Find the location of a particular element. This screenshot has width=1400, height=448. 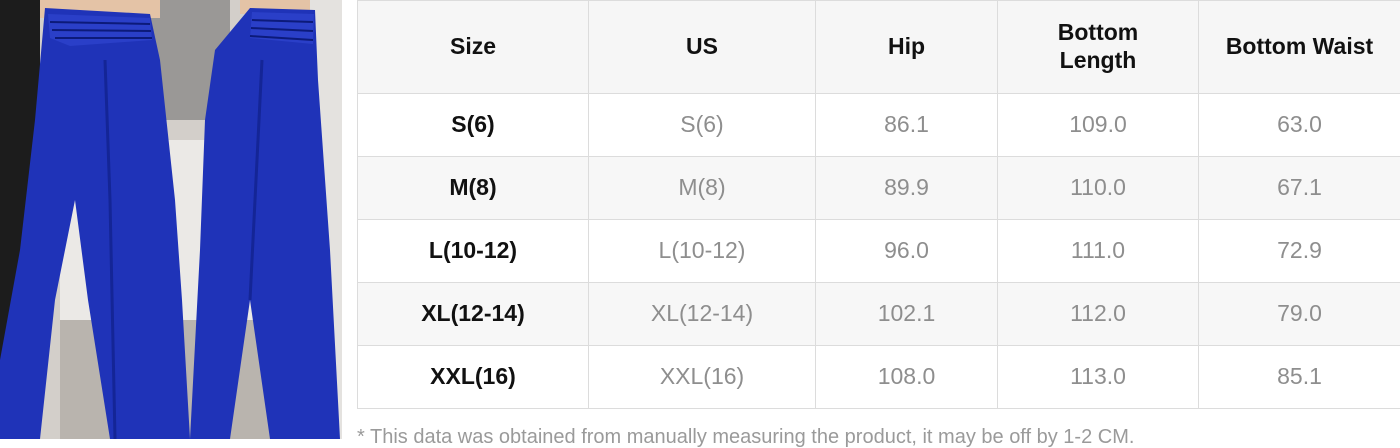

hip-cell: 108.0 is located at coordinates (907, 377).